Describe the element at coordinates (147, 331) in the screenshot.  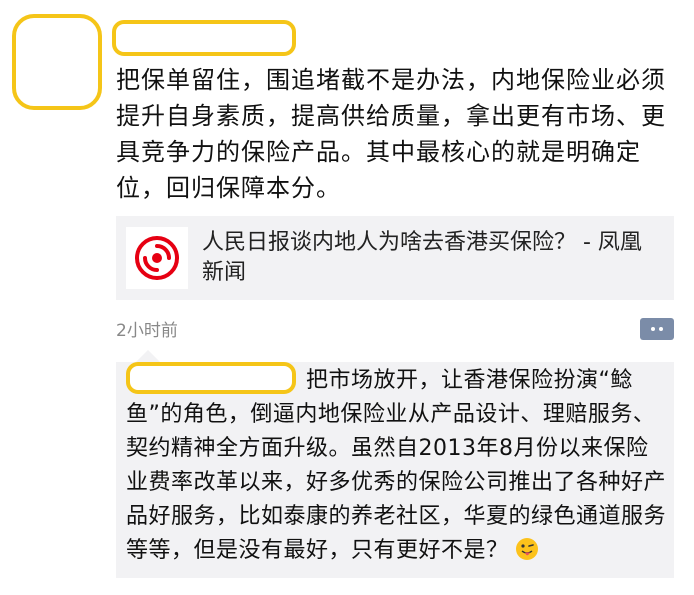
I see `timestamp: 2小时前` at that location.